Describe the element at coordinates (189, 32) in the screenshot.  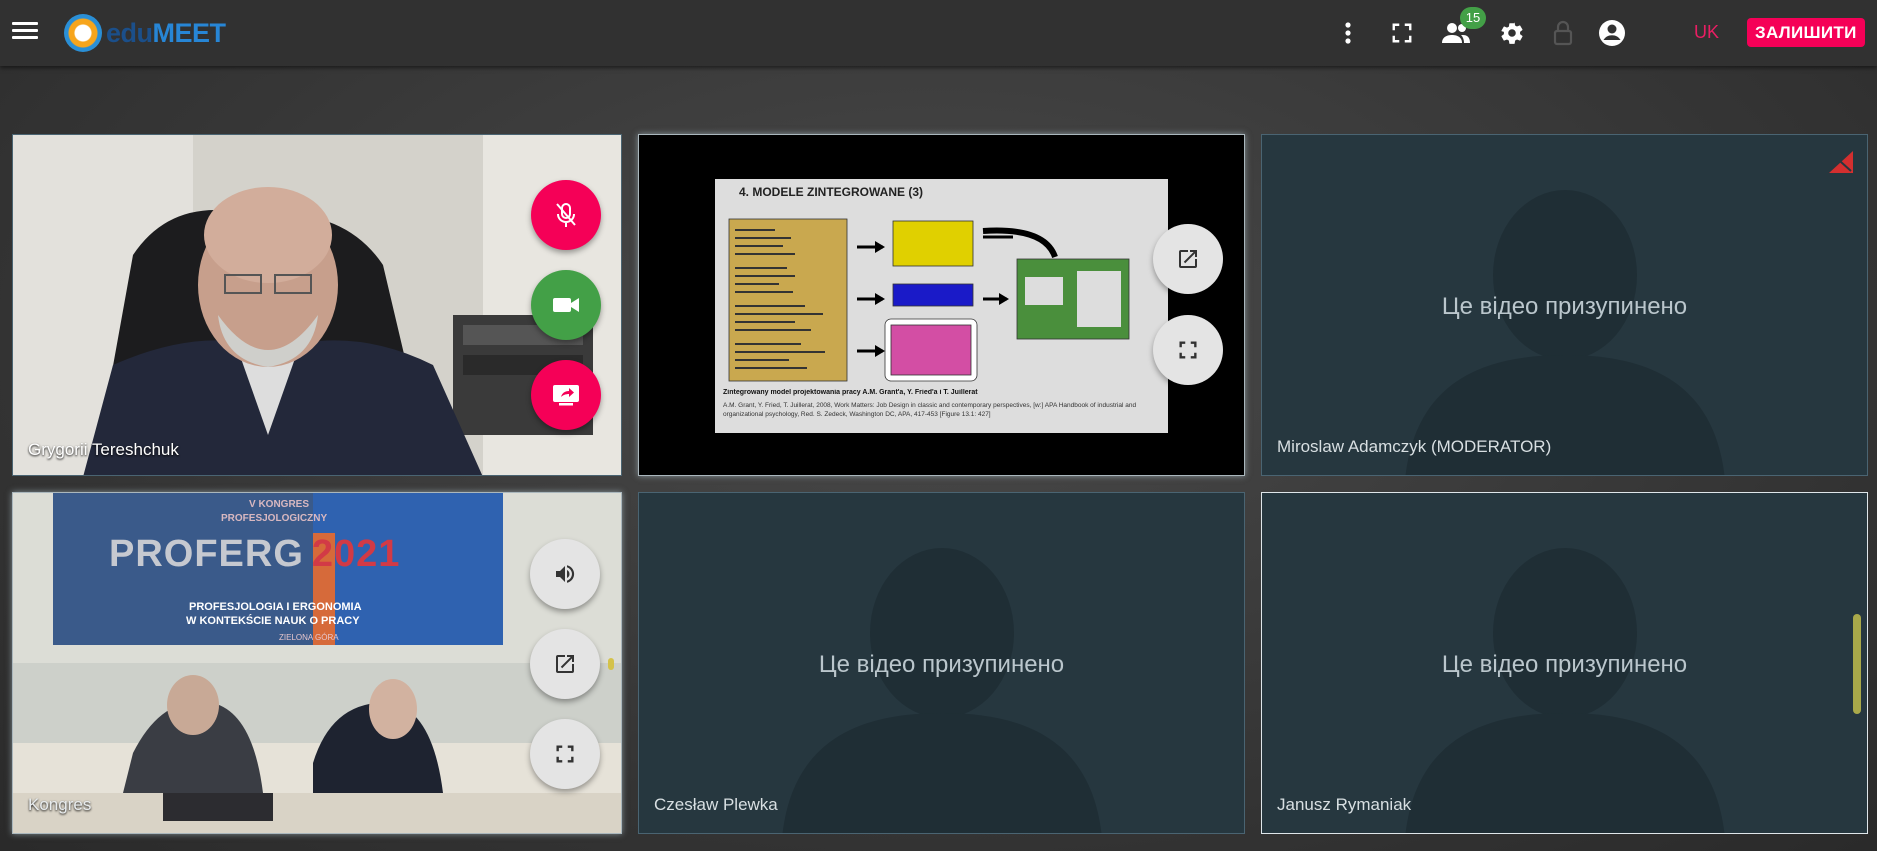
I see `brand-suffix: MEET` at that location.